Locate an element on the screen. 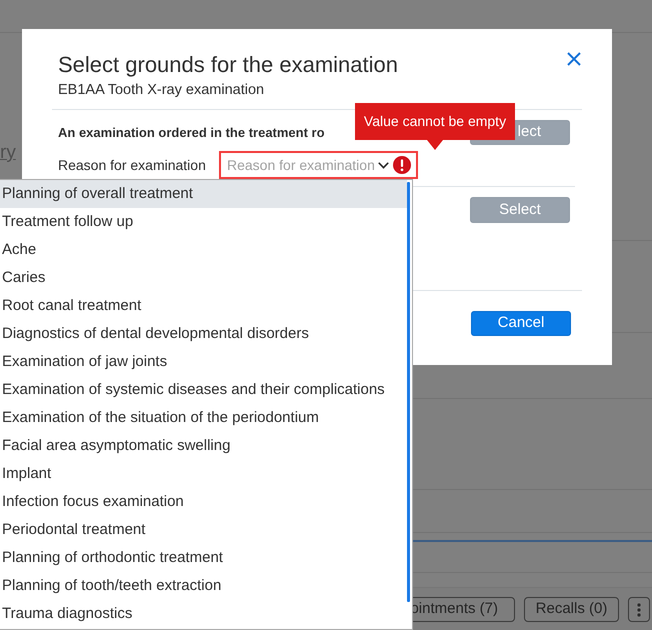 The width and height of the screenshot is (652, 630). dropdown-option: Planning of overall treatment is located at coordinates (203, 194).